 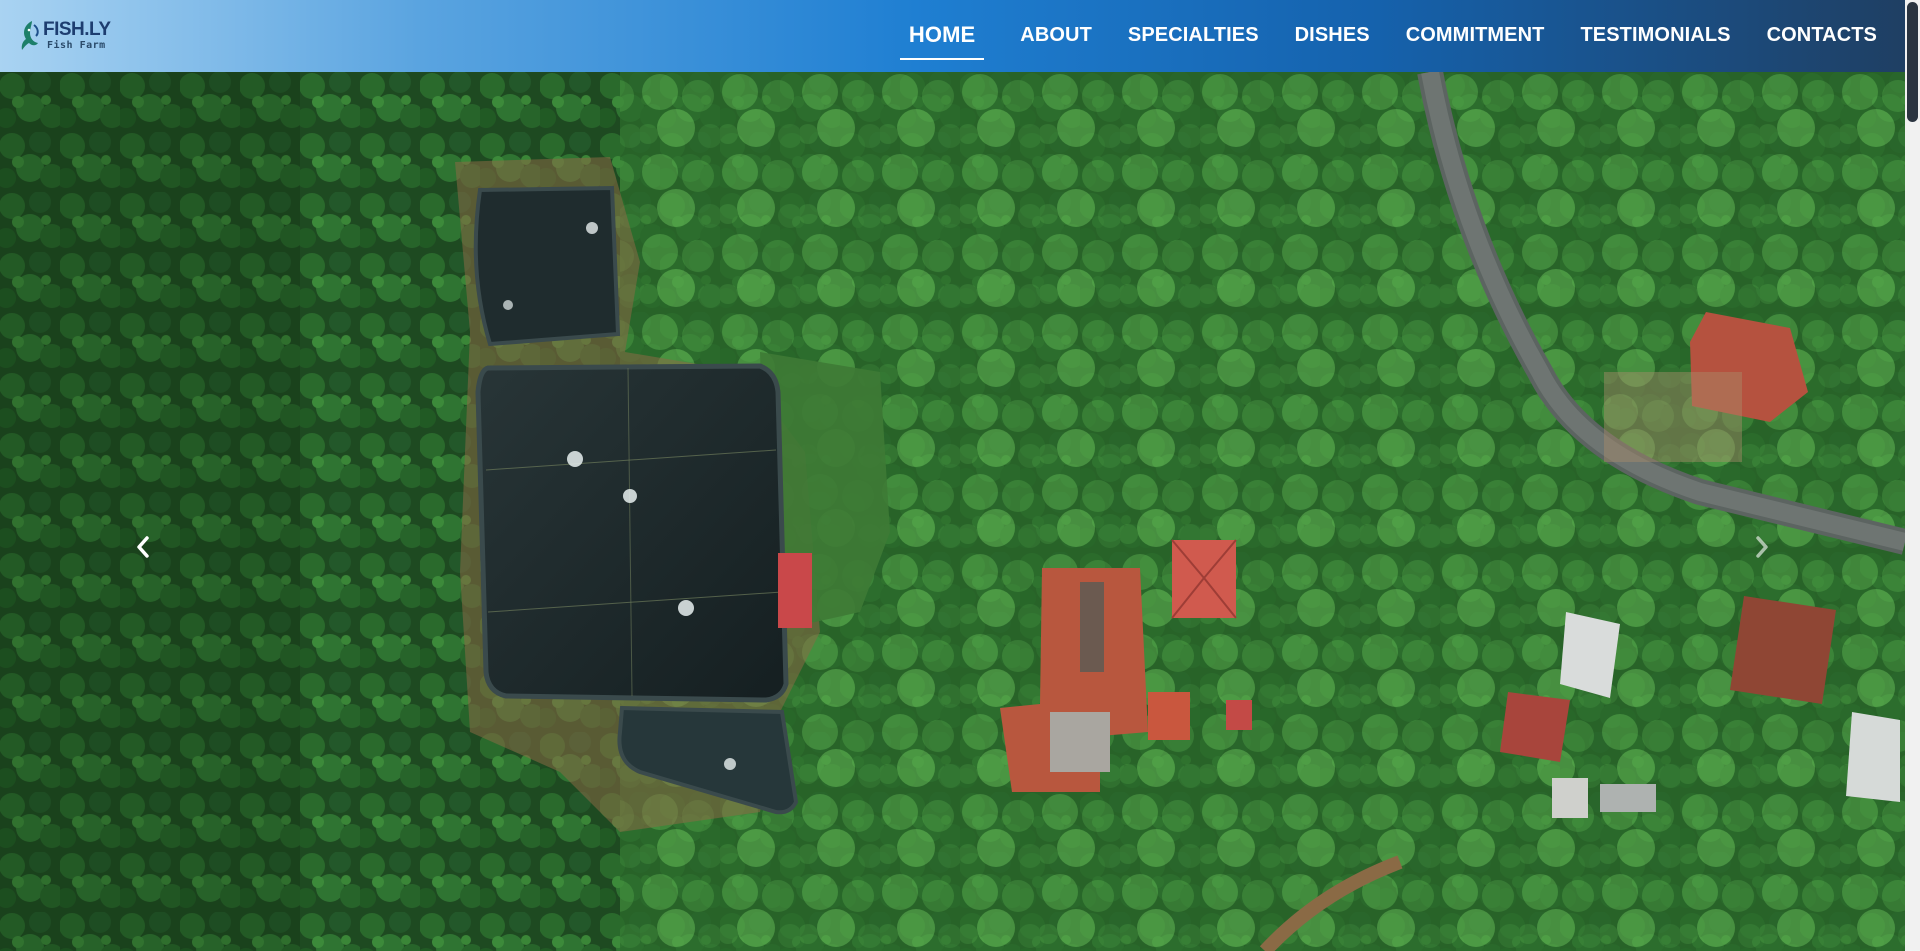 What do you see at coordinates (1475, 36) in the screenshot?
I see `nav-commitment: COMMITMENT` at bounding box center [1475, 36].